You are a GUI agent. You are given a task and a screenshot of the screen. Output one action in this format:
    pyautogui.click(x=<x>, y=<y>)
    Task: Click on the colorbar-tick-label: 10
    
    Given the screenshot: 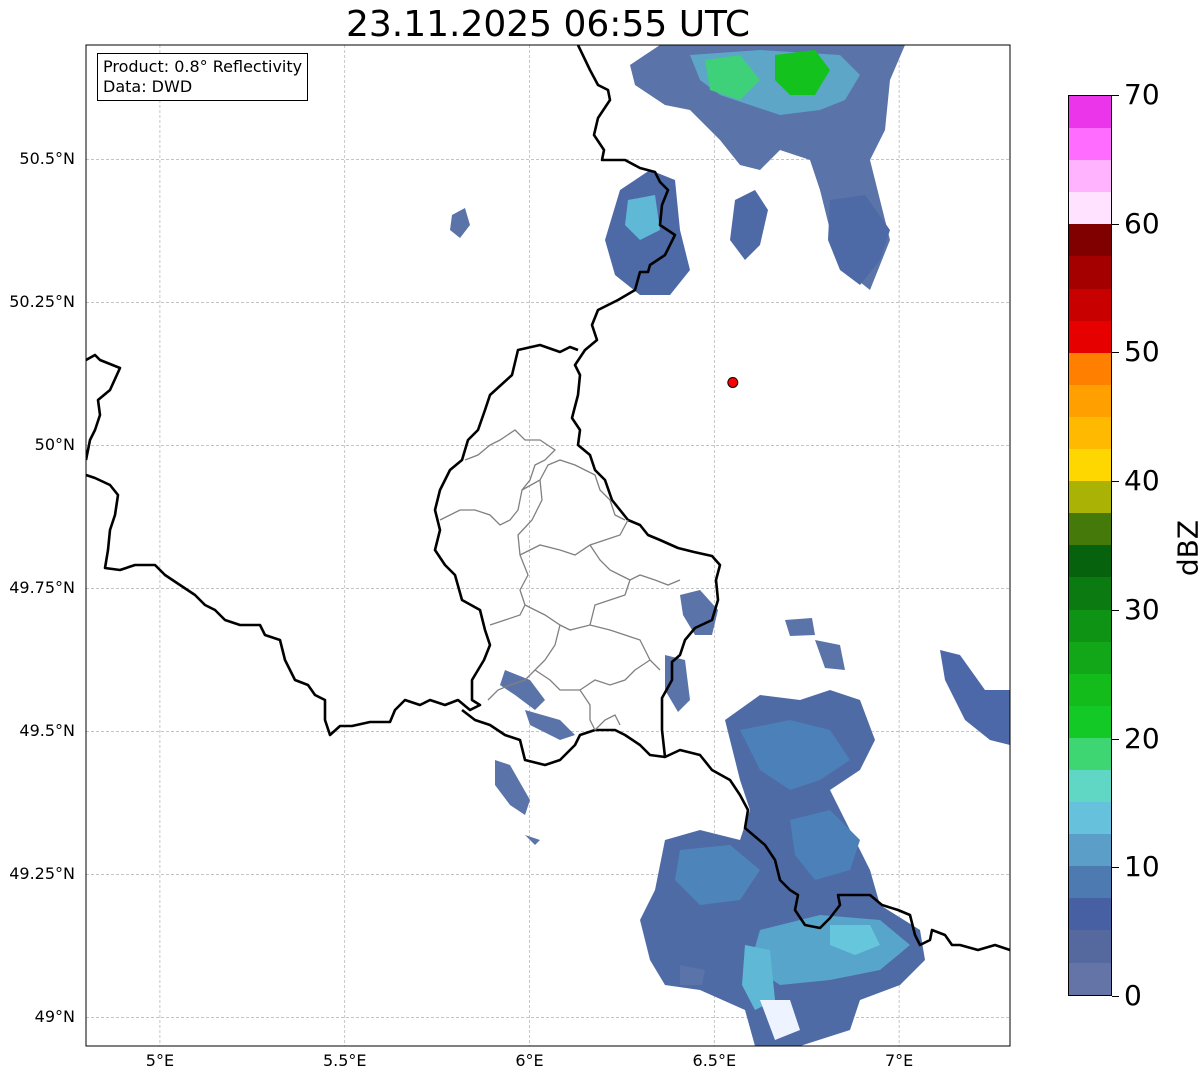 What is the action you would take?
    pyautogui.click(x=1142, y=867)
    